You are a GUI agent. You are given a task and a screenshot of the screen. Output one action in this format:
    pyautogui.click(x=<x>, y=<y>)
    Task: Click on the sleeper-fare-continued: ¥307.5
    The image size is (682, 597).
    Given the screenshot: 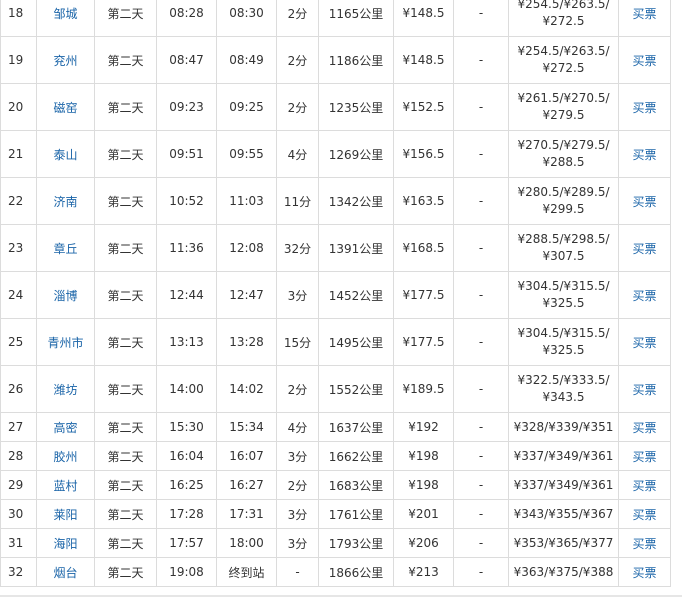 What is the action you would take?
    pyautogui.click(x=563, y=256)
    